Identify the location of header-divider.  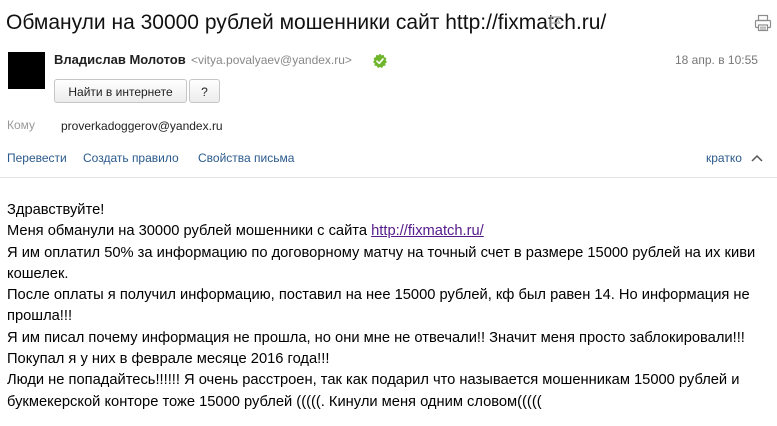
(388, 177).